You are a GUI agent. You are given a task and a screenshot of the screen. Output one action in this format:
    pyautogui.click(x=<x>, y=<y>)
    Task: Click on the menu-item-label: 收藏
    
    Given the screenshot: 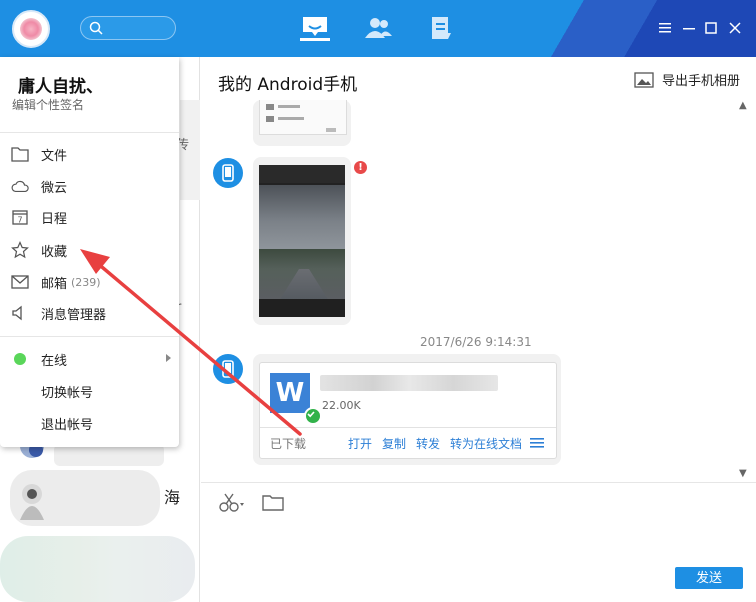 What is the action you would take?
    pyautogui.click(x=54, y=252)
    